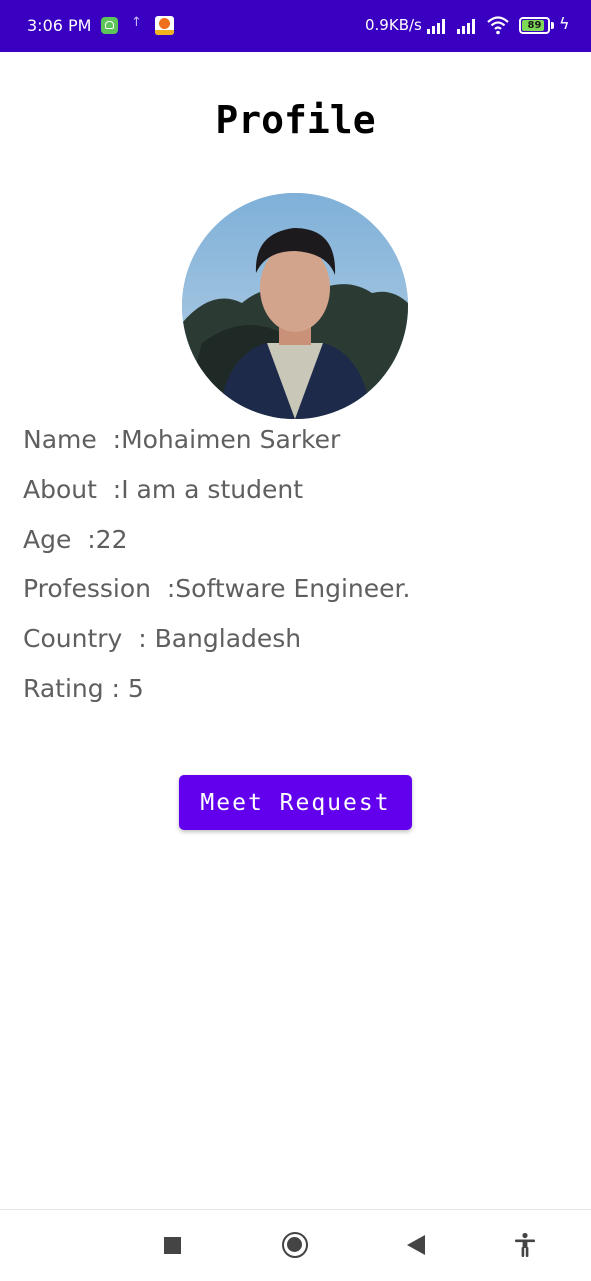 The image size is (591, 1281). I want to click on wifi-icon, so click(498, 25).